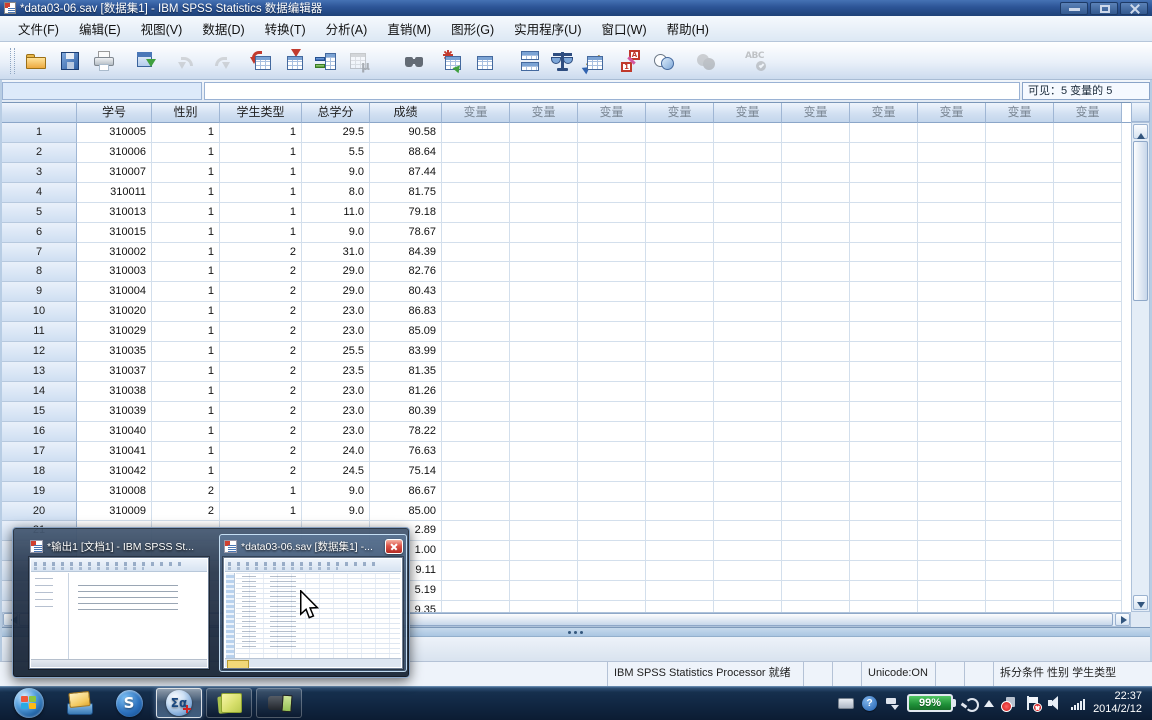 The height and width of the screenshot is (720, 1152). What do you see at coordinates (229, 703) in the screenshot?
I see `notes-button` at bounding box center [229, 703].